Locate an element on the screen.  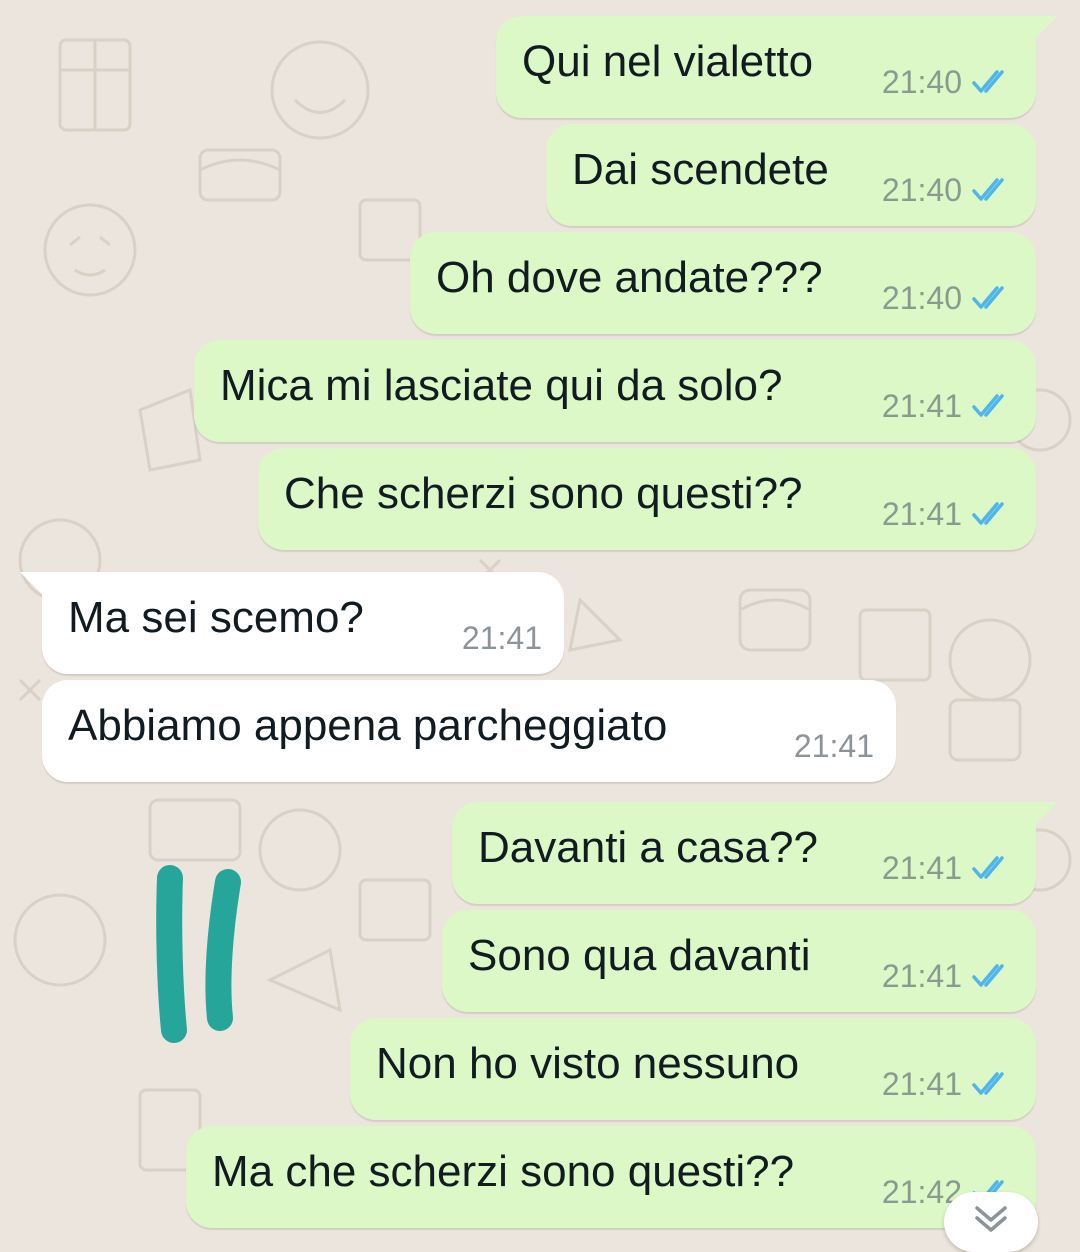
message-bubble-incoming: Ma sei scemo? 21:41 is located at coordinates (292, 623).